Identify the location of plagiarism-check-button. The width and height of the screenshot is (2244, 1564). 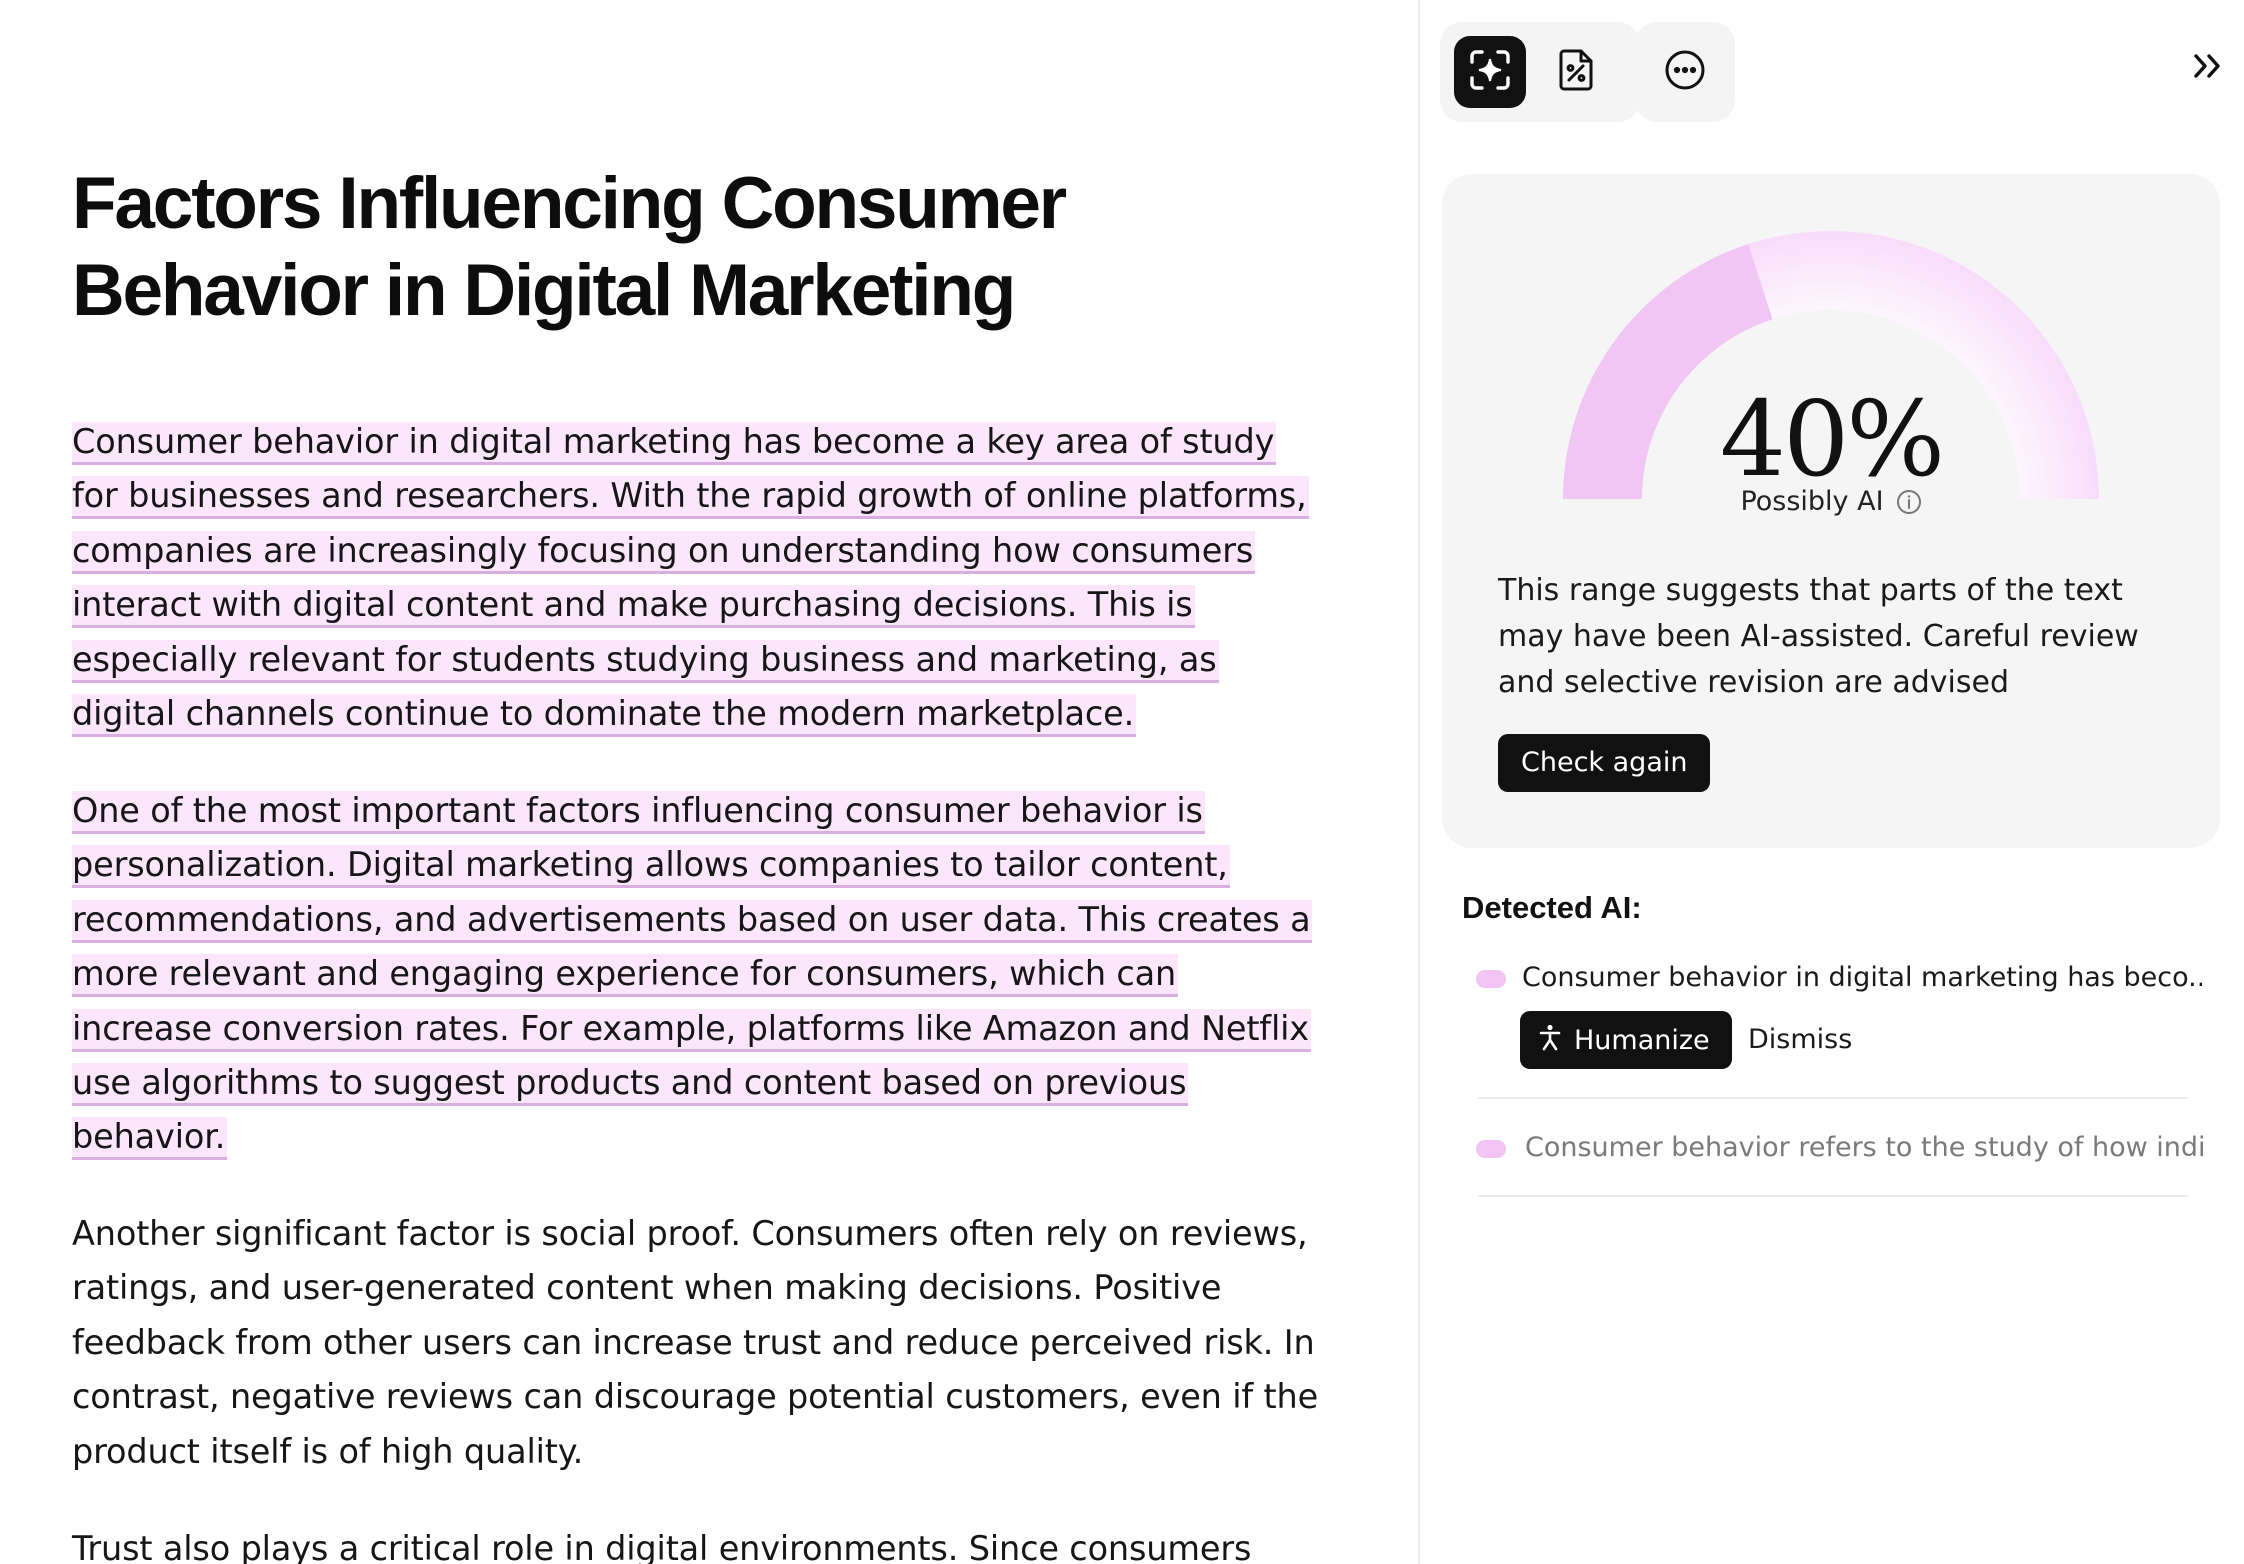
(1576, 72).